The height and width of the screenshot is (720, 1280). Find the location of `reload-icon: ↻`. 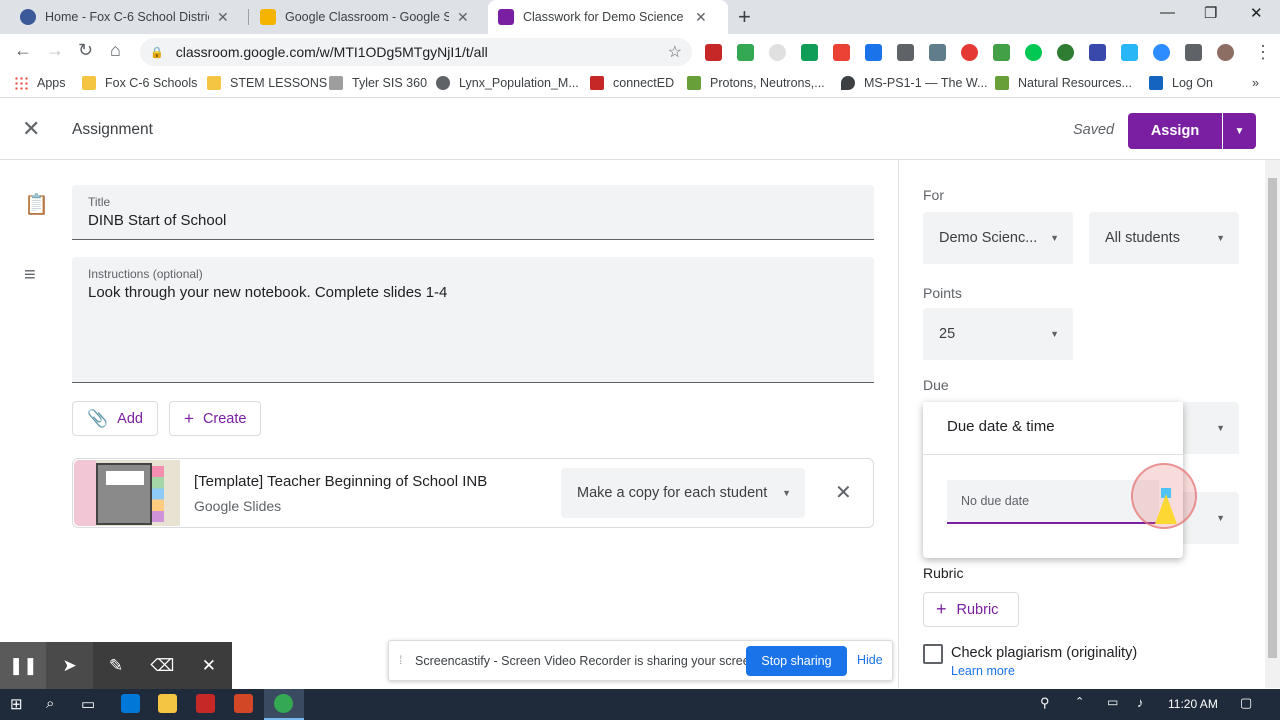

reload-icon: ↻ is located at coordinates (85, 50).